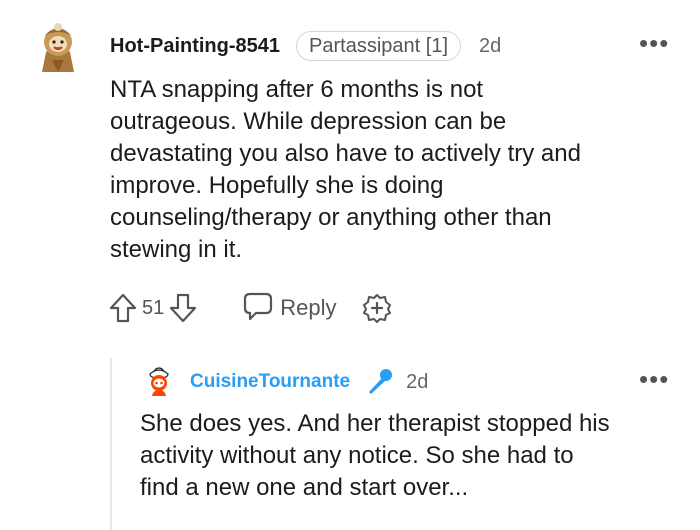 This screenshot has width=700, height=530. Describe the element at coordinates (308, 307) in the screenshot. I see `reply-label: Reply` at that location.